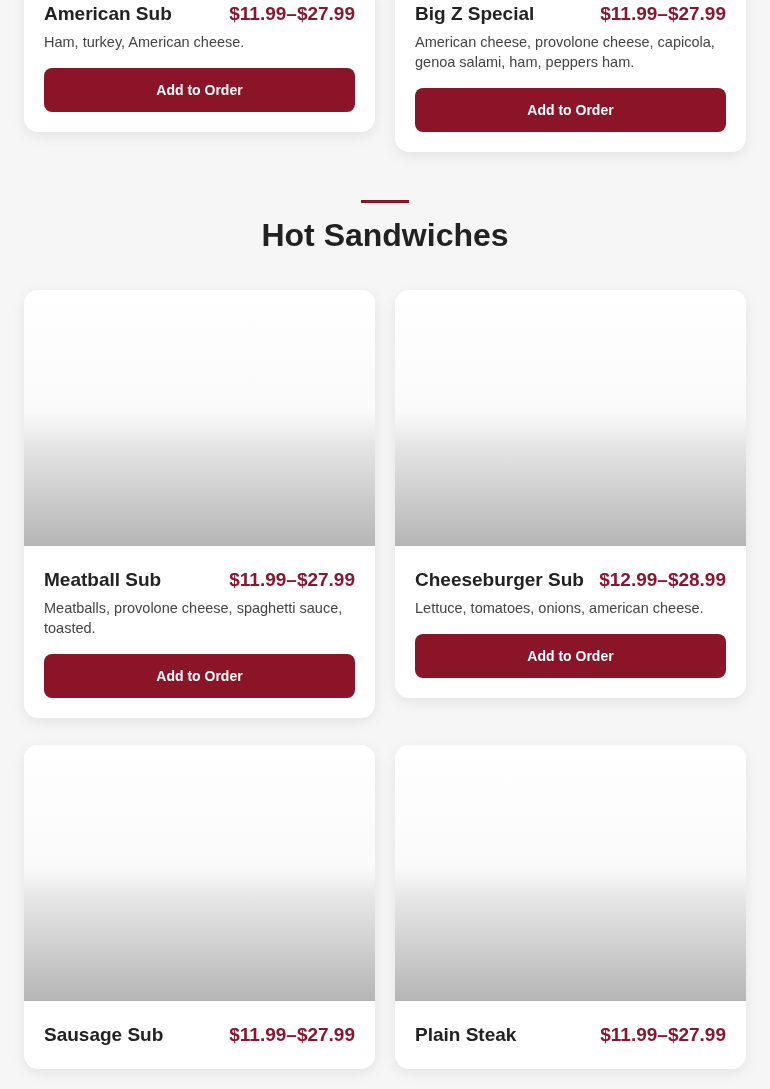  What do you see at coordinates (145, 42) in the screenshot?
I see `item-description: Ham, turkey, American cheese.` at bounding box center [145, 42].